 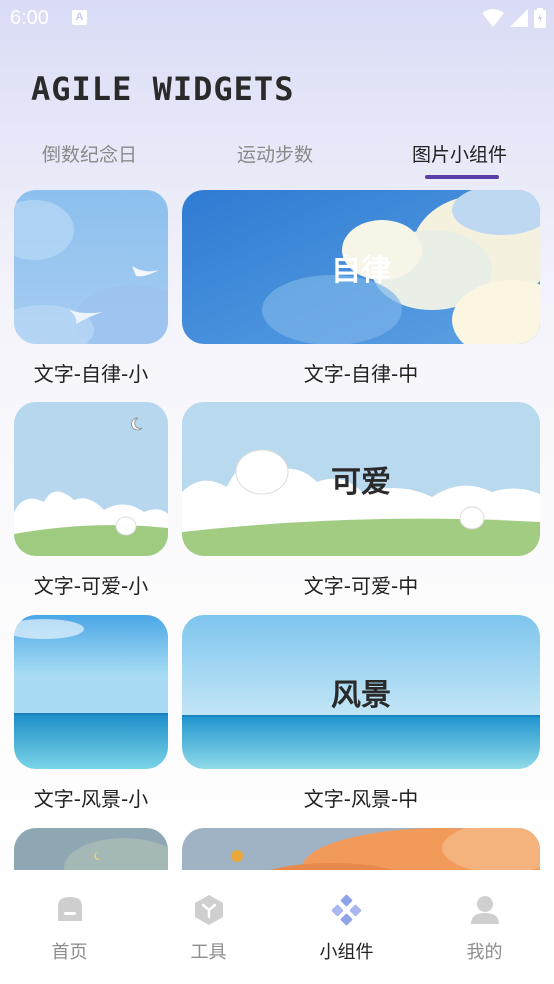 I want to click on tab-image-widgets: 图片小组件, so click(x=459, y=153).